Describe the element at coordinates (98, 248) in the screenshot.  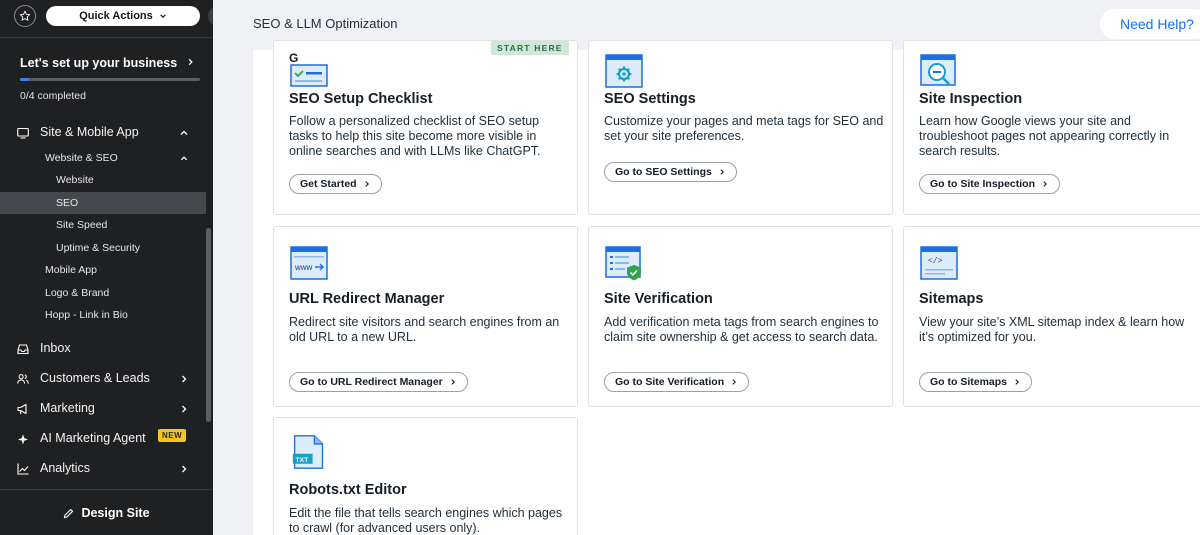
I see `nav-uptime-security-label: Uptime & Security` at that location.